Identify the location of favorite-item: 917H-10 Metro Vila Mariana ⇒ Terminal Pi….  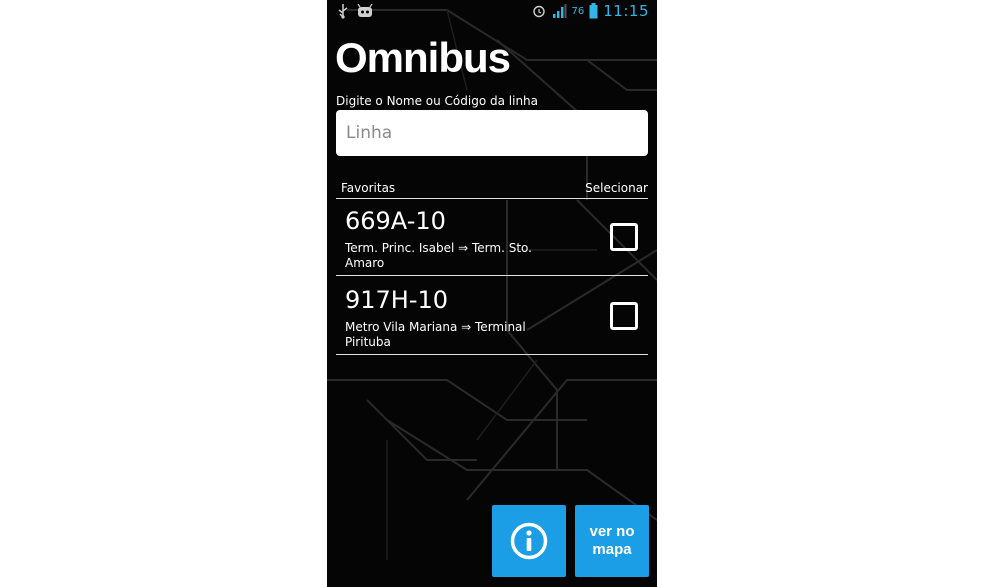
(492, 316).